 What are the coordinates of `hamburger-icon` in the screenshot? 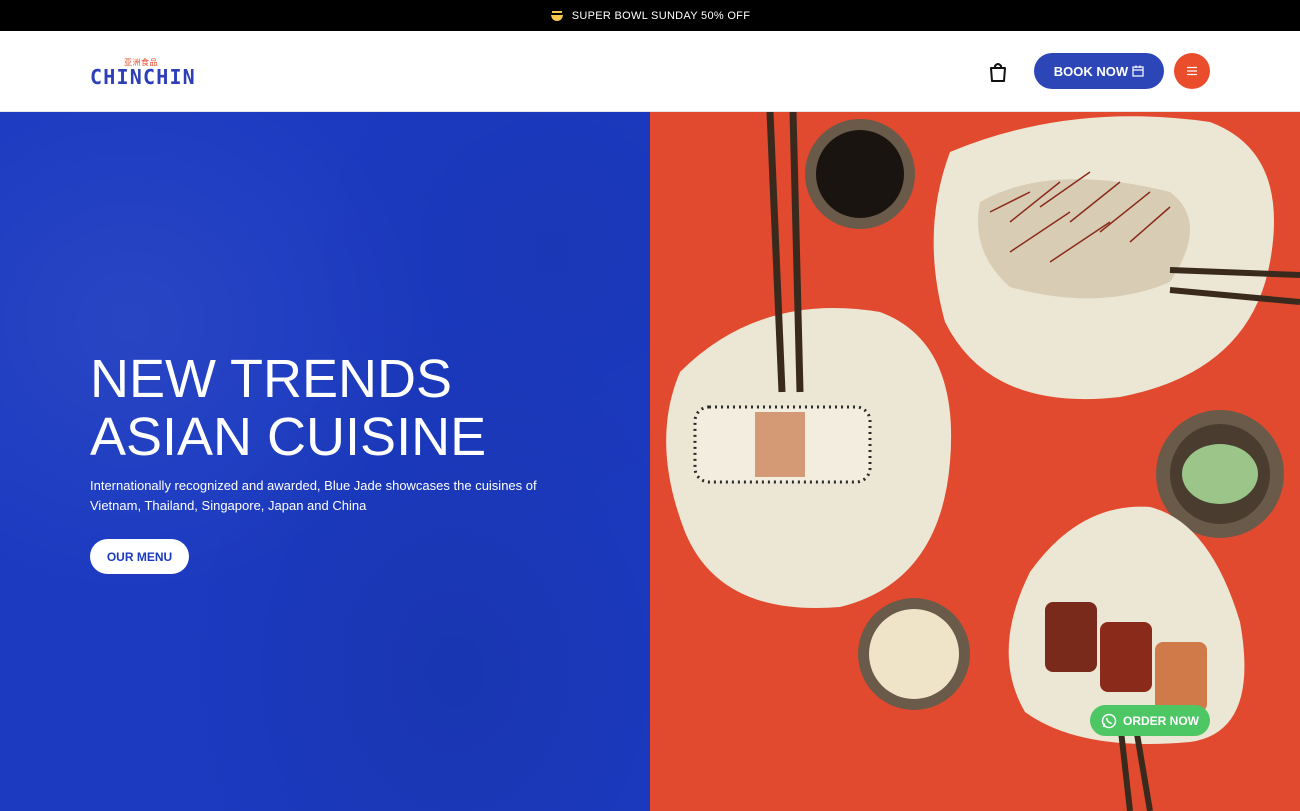 It's located at (1192, 71).